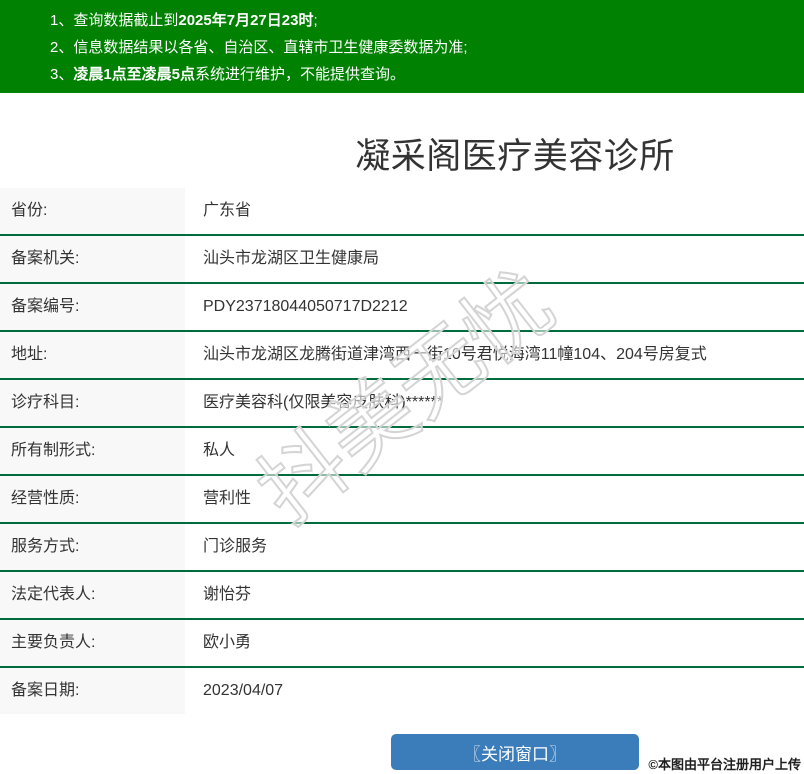  Describe the element at coordinates (494, 547) in the screenshot. I see `row-value: 门诊服务` at that location.